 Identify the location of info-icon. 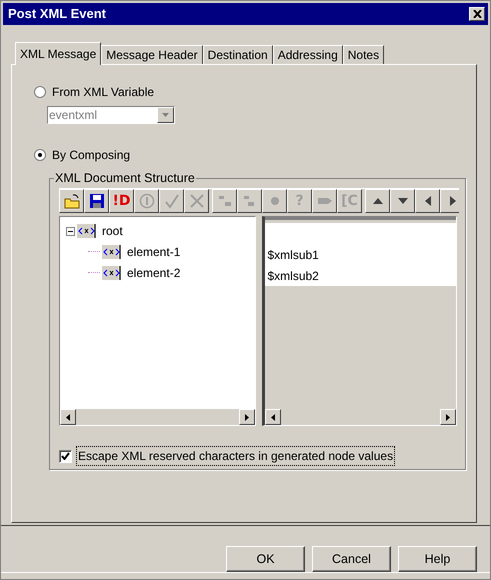
(146, 201).